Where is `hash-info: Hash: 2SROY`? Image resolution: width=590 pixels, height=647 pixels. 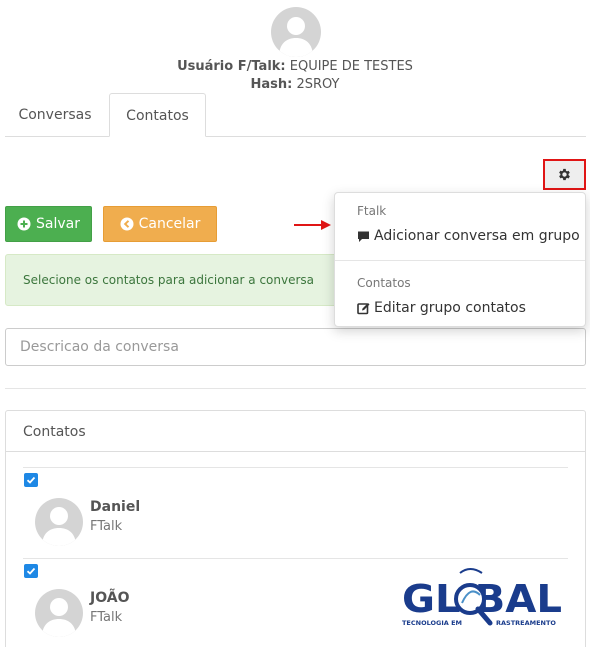 hash-info: Hash: 2SROY is located at coordinates (295, 84).